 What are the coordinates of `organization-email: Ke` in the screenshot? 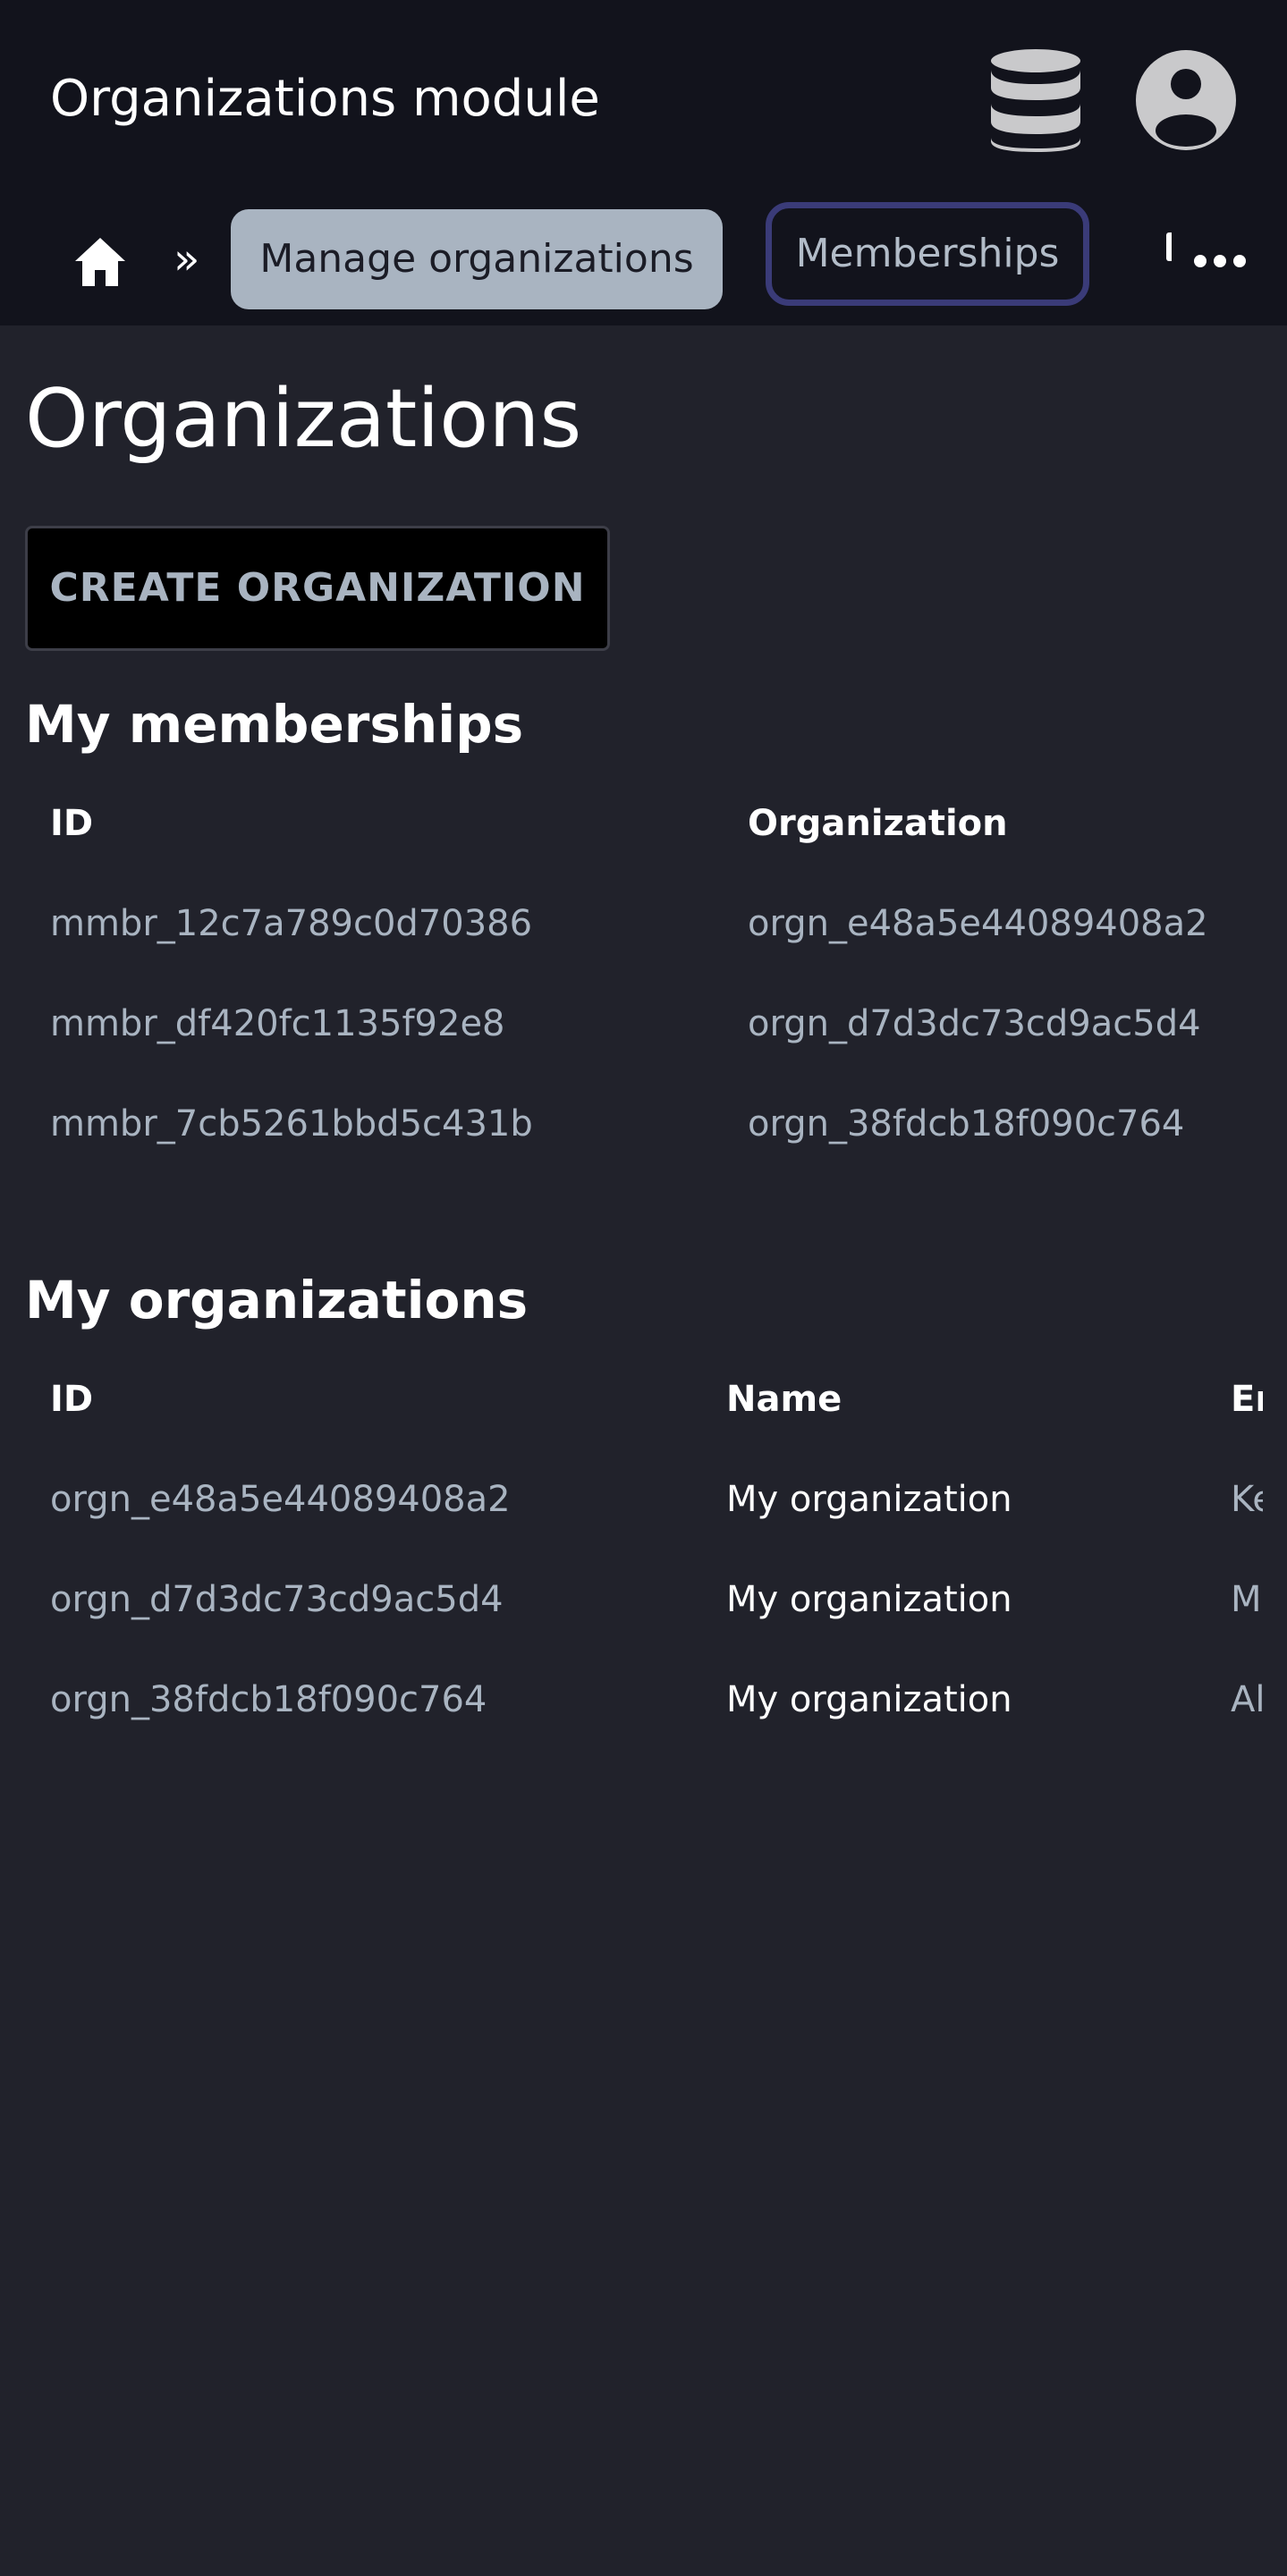 It's located at (1247, 1499).